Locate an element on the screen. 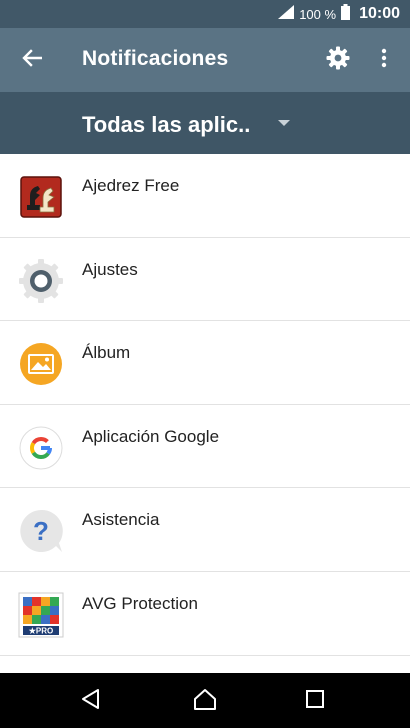  arrow-left-icon is located at coordinates (32, 60).